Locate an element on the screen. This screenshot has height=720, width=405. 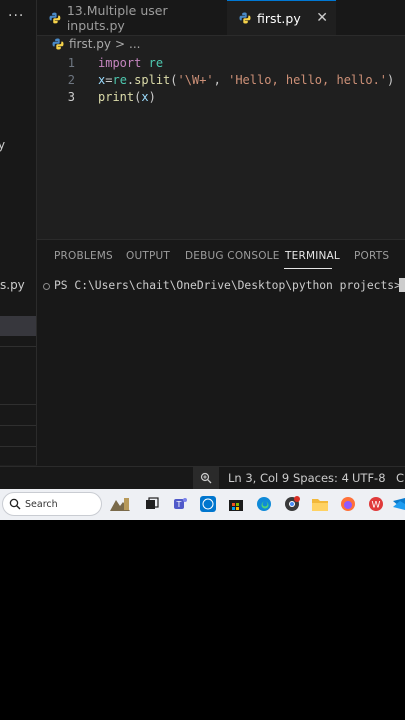
terminal-status-icon is located at coordinates (46, 286).